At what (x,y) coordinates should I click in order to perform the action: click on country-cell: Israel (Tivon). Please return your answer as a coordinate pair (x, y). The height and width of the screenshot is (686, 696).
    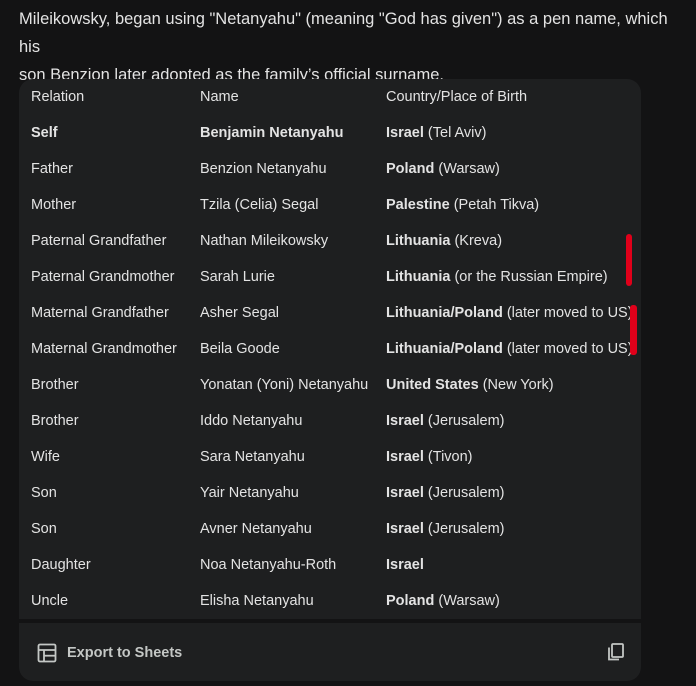
    Looking at the image, I should click on (513, 457).